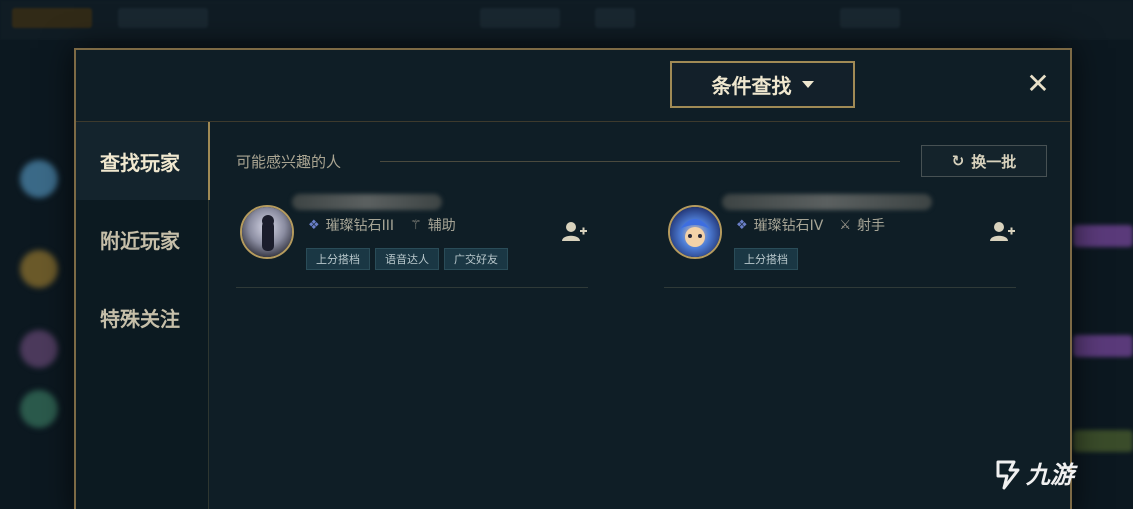 The height and width of the screenshot is (509, 1133). I want to click on player-role: 辅助, so click(441, 226).